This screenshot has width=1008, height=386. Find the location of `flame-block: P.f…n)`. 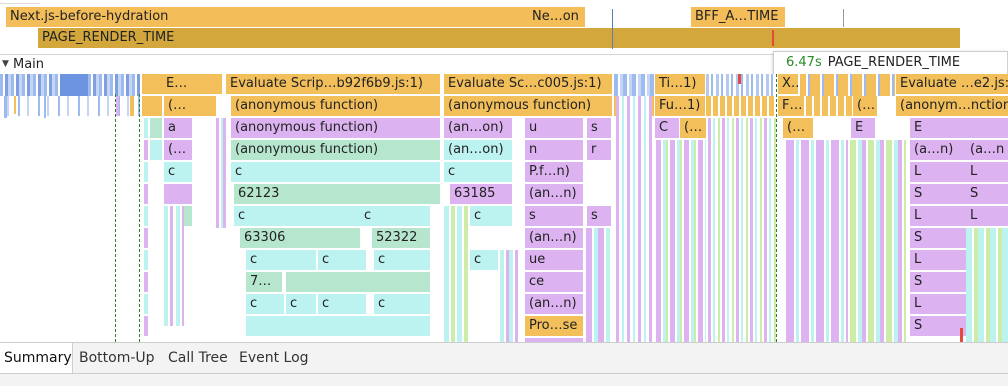

flame-block: P.f…n) is located at coordinates (554, 172).